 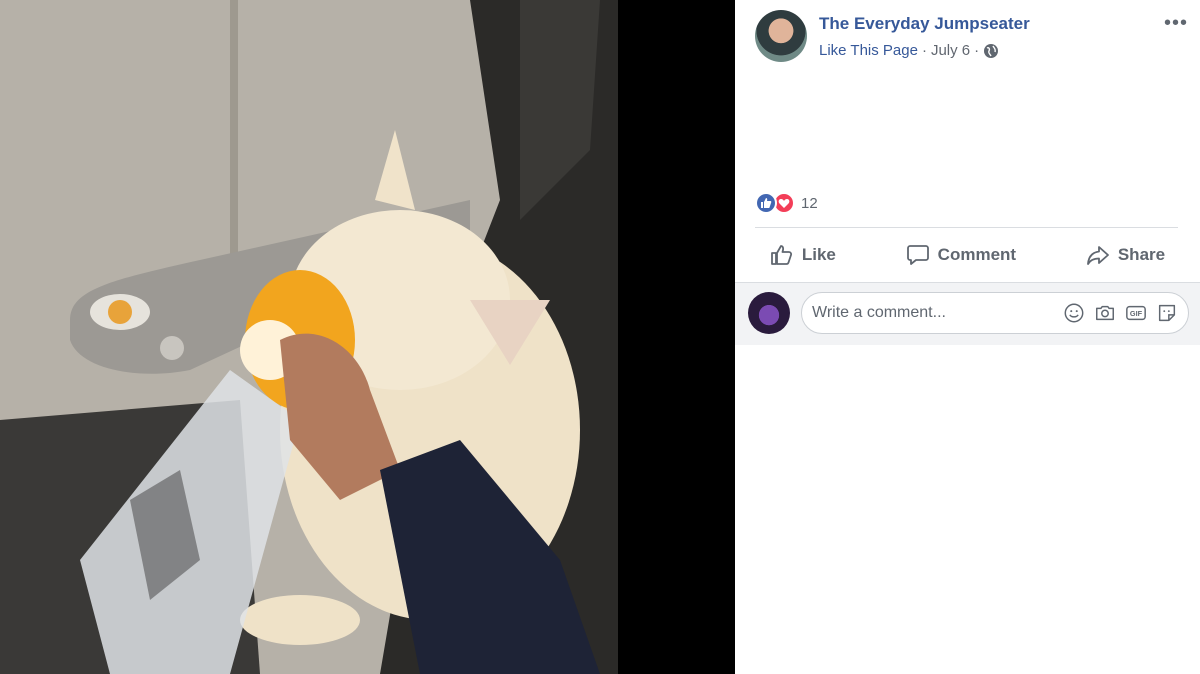 I want to click on reaction-count: 12, so click(x=809, y=203).